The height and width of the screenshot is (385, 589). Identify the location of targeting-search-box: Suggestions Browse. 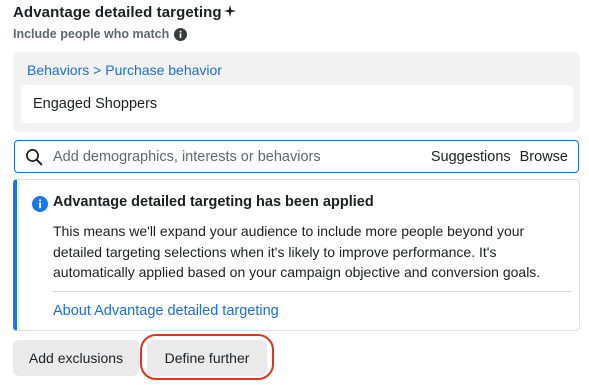
(296, 156).